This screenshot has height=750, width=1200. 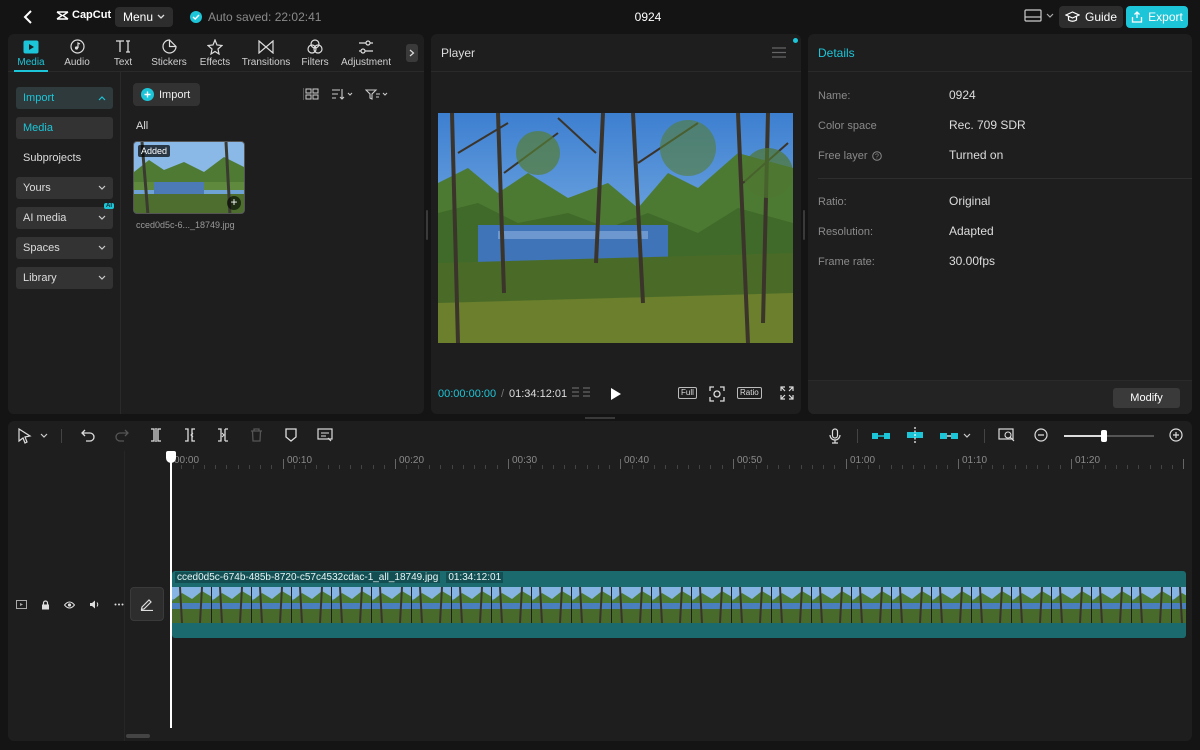 What do you see at coordinates (749, 393) in the screenshot?
I see `ratio-button: Ratio` at bounding box center [749, 393].